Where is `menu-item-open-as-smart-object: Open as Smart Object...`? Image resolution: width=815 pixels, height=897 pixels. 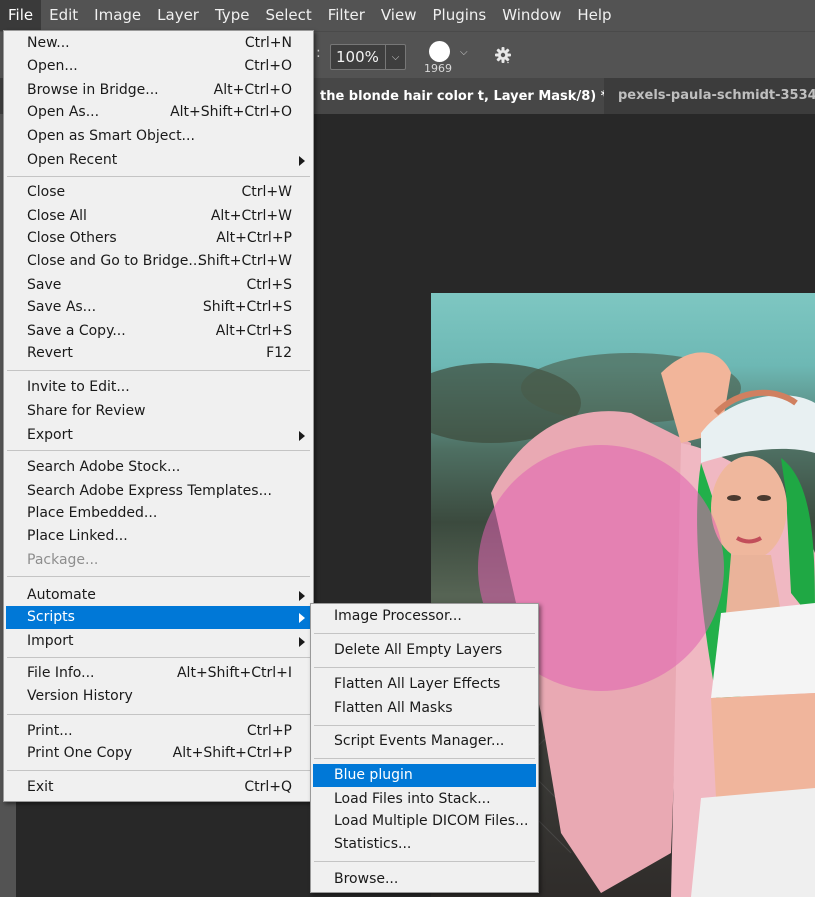 menu-item-open-as-smart-object: Open as Smart Object... is located at coordinates (158, 136).